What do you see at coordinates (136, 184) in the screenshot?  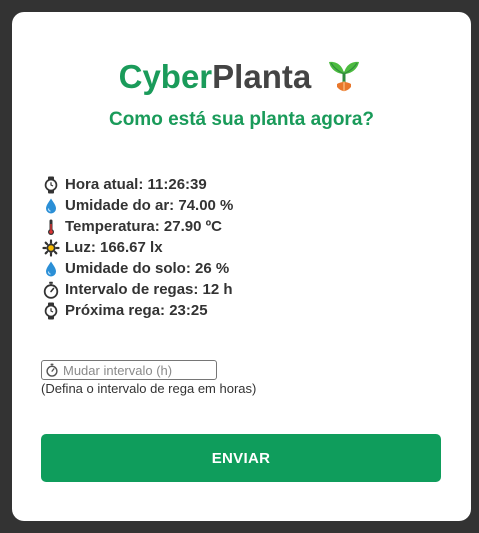 I see `reading-text: Hora atual: 11:26:39` at bounding box center [136, 184].